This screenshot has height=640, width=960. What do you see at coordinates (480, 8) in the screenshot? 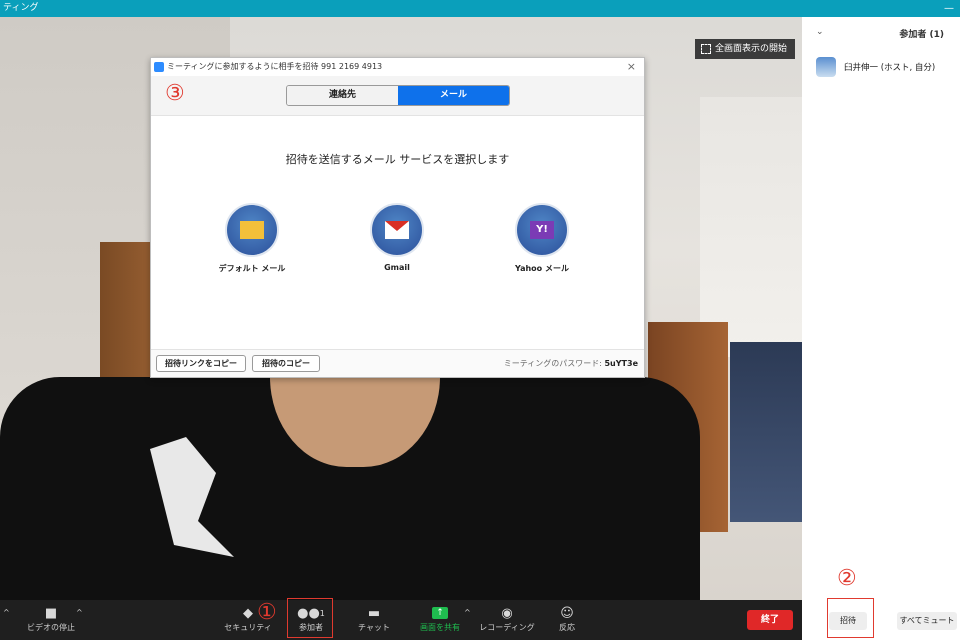
I see `window-titlebar: ティング —` at bounding box center [480, 8].